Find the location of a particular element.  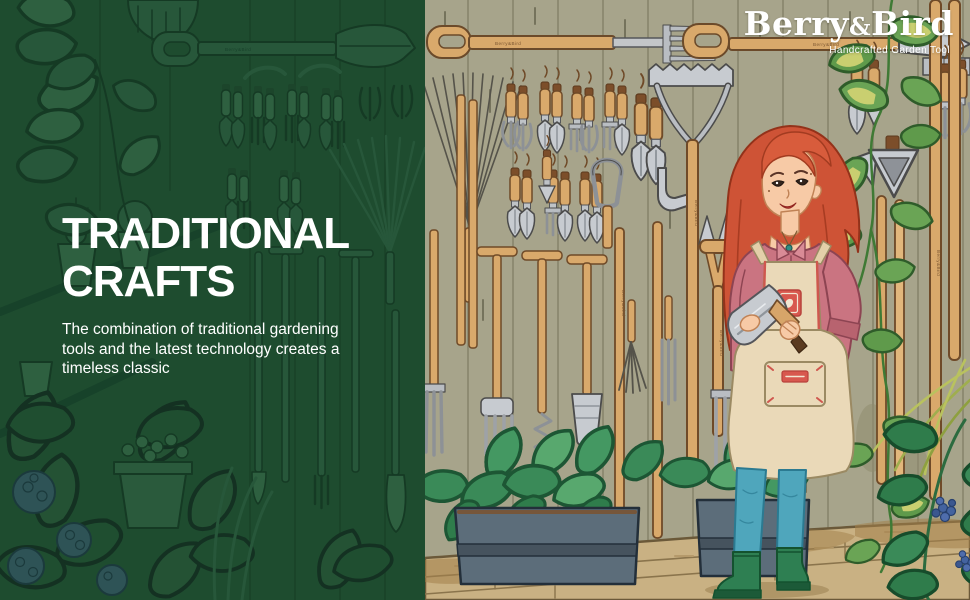

title-line-2: CRAFTS is located at coordinates (148, 281).